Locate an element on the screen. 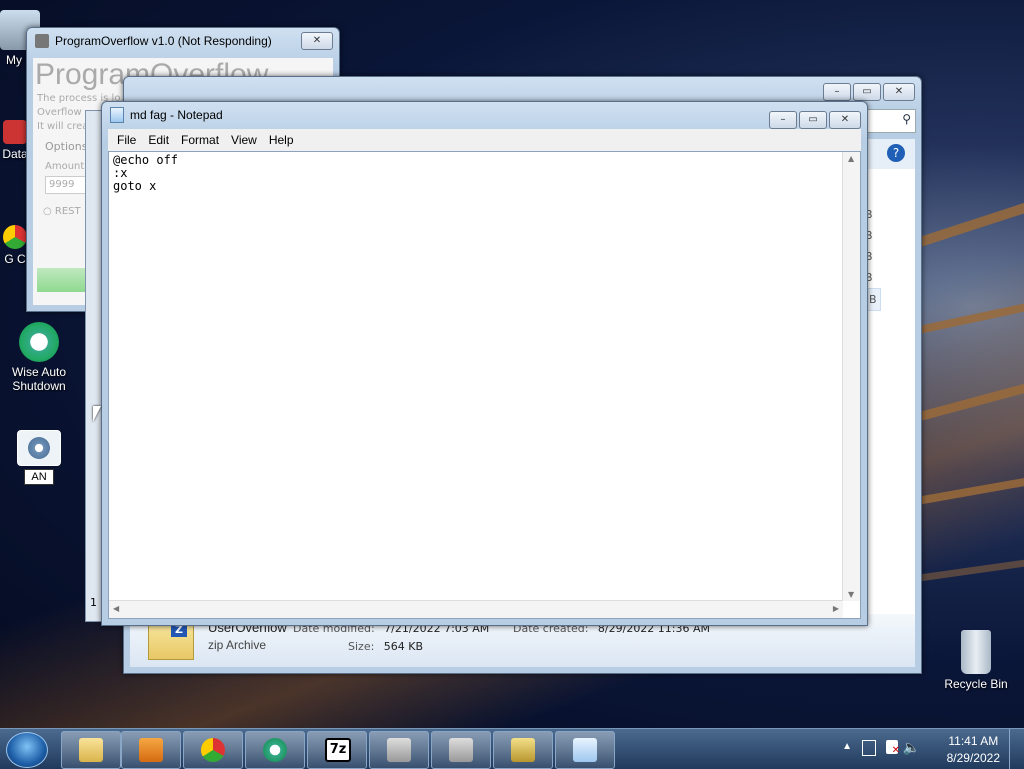  volume-icon: 🔈 is located at coordinates (911, 747).